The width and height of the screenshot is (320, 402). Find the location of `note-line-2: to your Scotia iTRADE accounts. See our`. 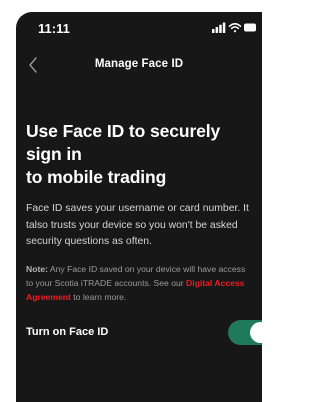

note-line-2: to your Scotia iTRADE accounts. See our is located at coordinates (106, 282).